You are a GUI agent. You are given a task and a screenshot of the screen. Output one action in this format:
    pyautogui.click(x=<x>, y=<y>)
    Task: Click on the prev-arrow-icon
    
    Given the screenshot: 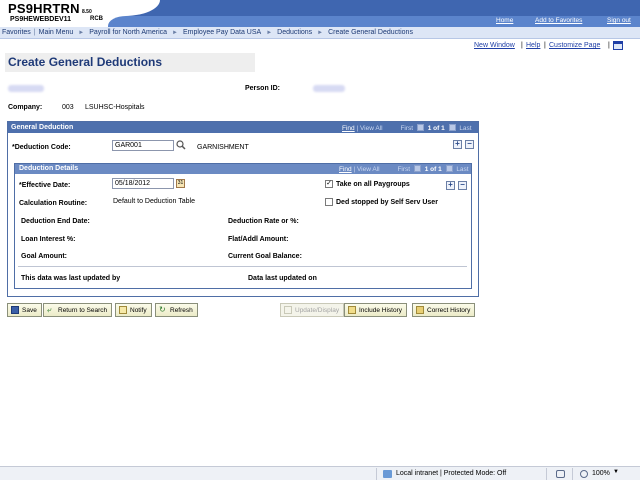 What is the action you would take?
    pyautogui.click(x=420, y=127)
    